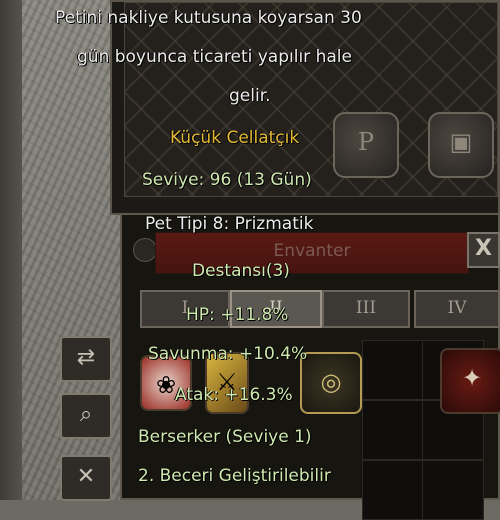  I want to click on armor-item-slot: ▣, so click(461, 145).